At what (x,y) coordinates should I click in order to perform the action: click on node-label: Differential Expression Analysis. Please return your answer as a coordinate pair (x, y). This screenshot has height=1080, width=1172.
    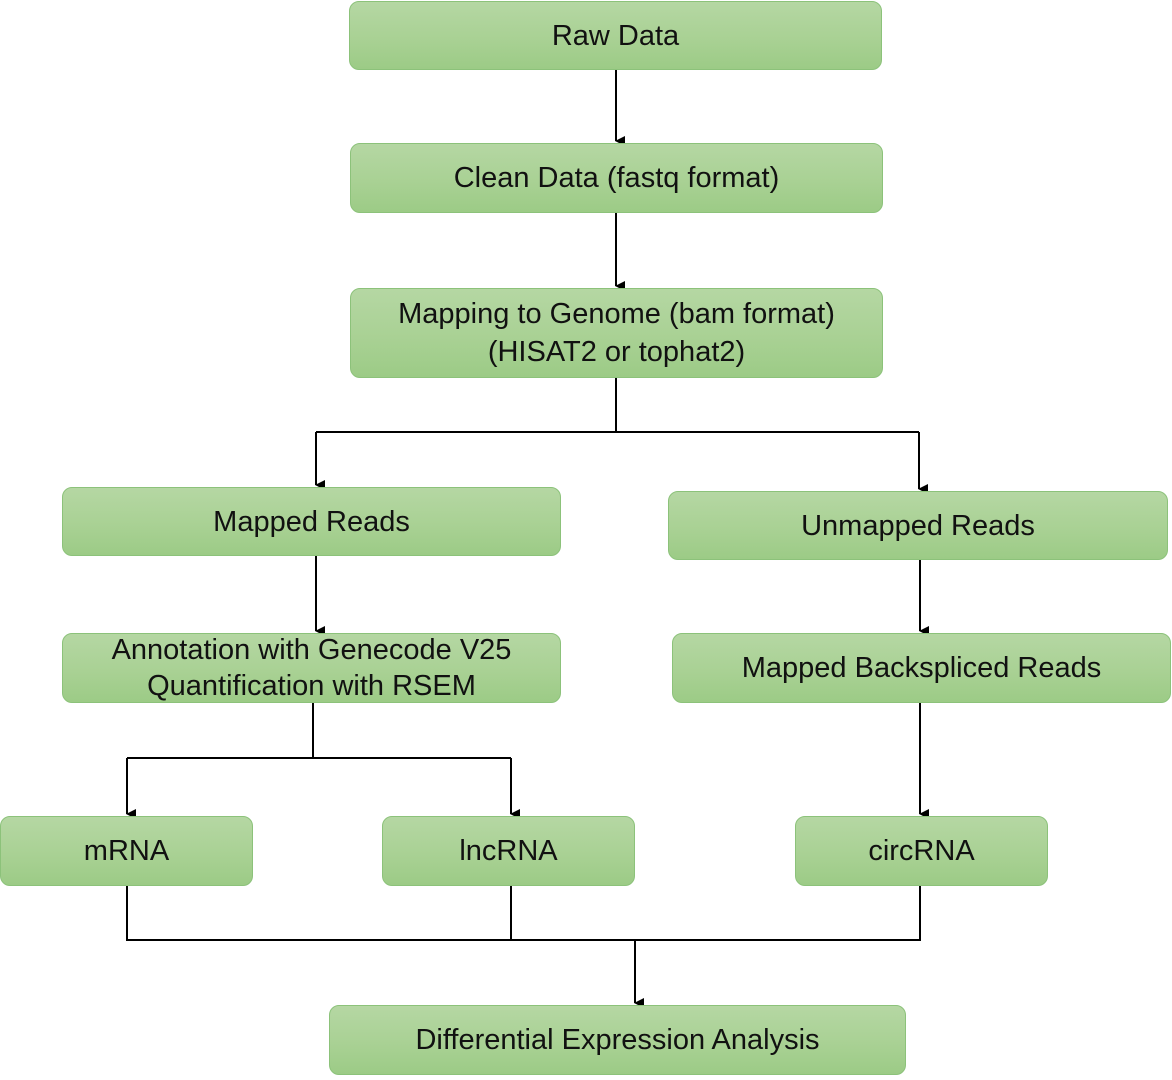
    Looking at the image, I should click on (617, 1040).